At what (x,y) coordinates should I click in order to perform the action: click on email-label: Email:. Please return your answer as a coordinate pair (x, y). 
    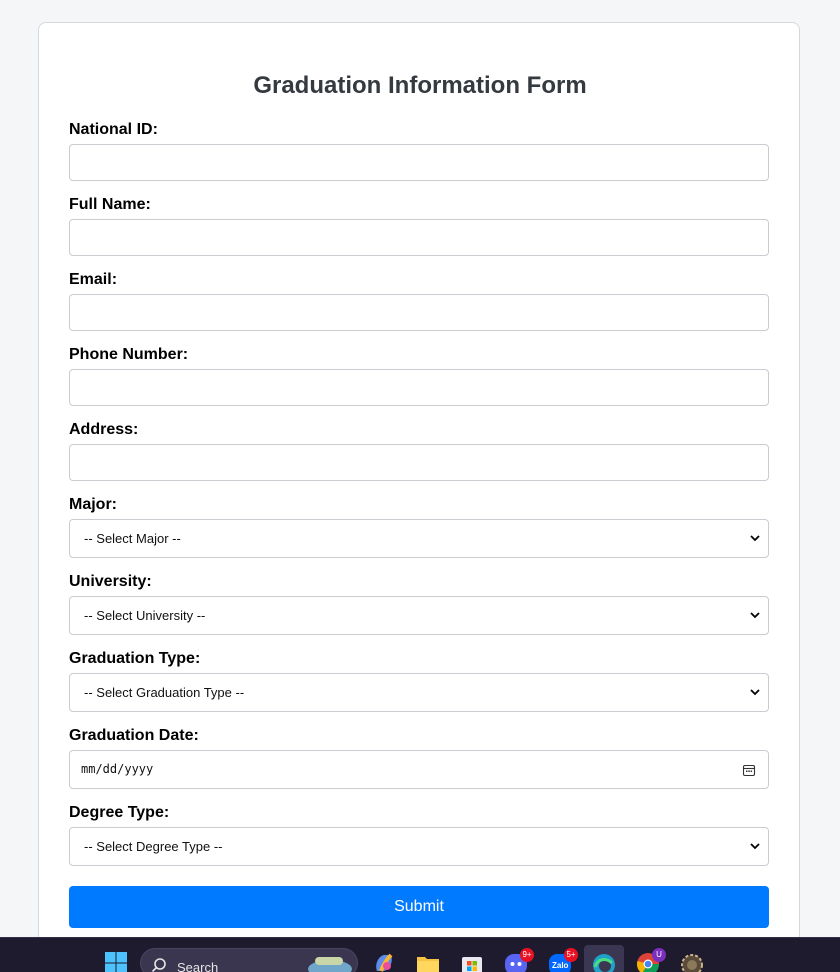
    Looking at the image, I should click on (93, 279).